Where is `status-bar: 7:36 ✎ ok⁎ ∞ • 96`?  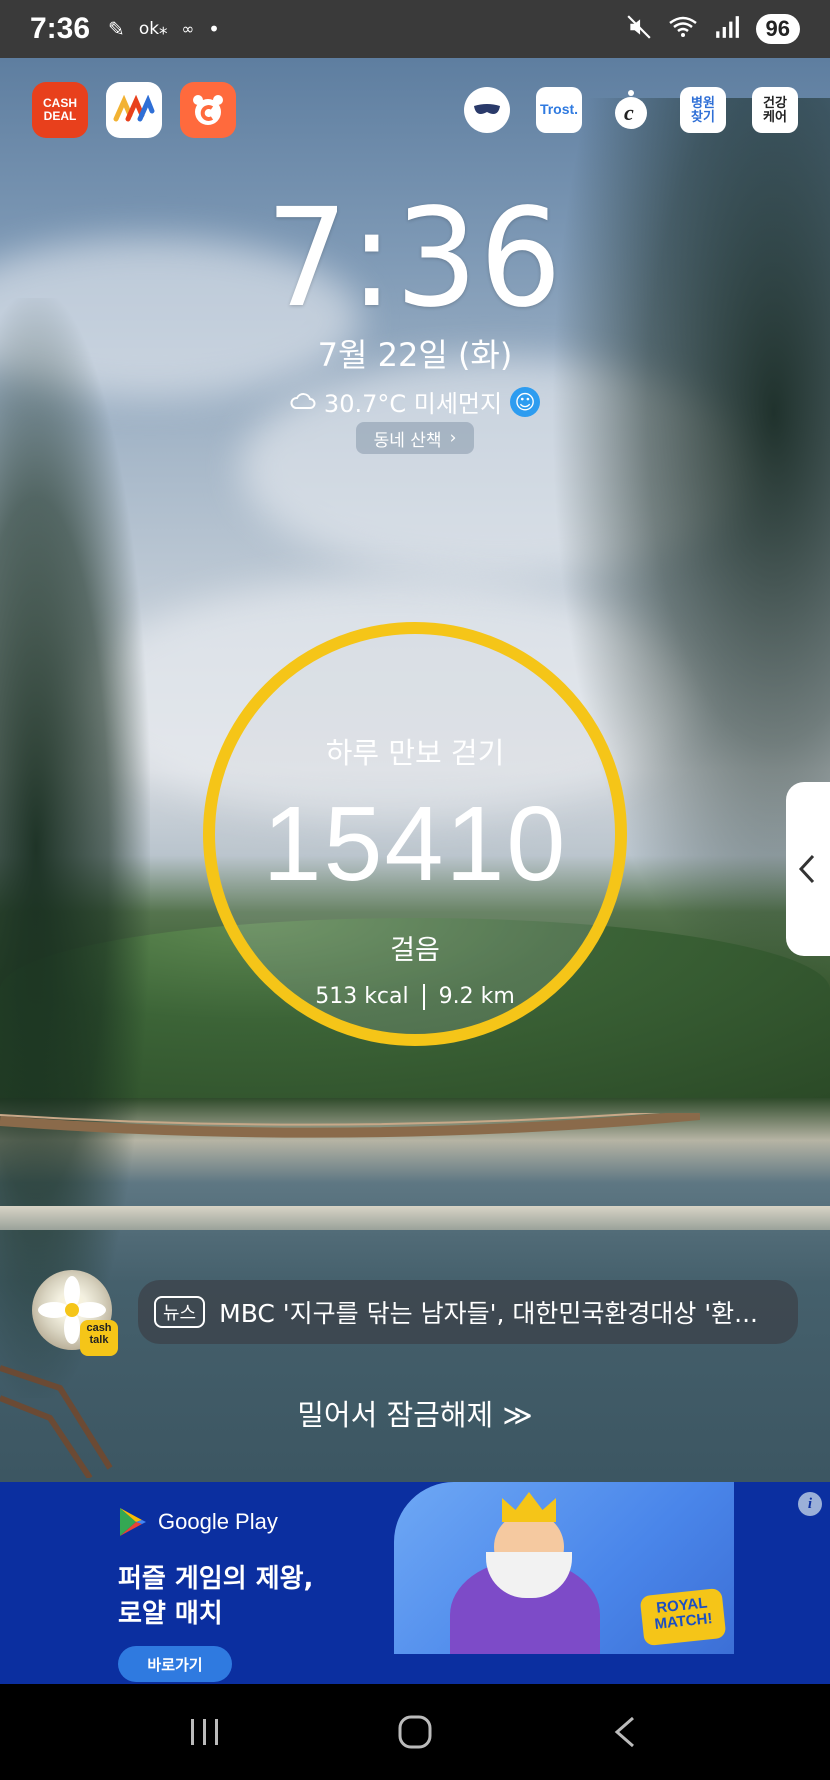
status-bar: 7:36 ✎ ok⁎ ∞ • 96 is located at coordinates (415, 29).